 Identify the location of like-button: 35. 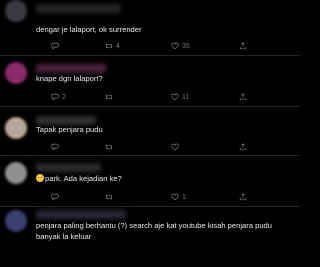
(180, 46).